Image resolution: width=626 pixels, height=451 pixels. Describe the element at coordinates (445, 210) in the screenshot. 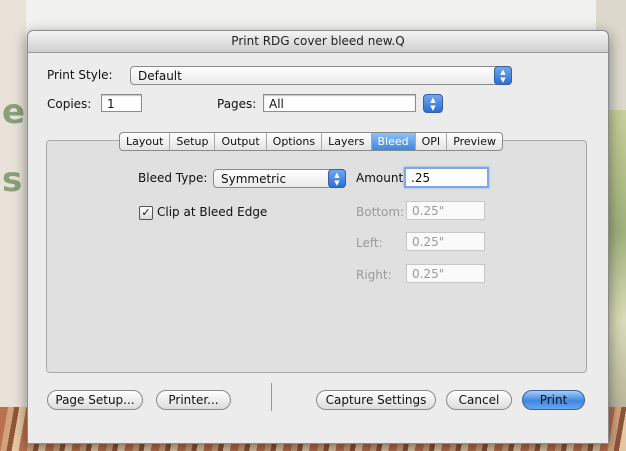

I see `bottom-field: 0.25"` at that location.